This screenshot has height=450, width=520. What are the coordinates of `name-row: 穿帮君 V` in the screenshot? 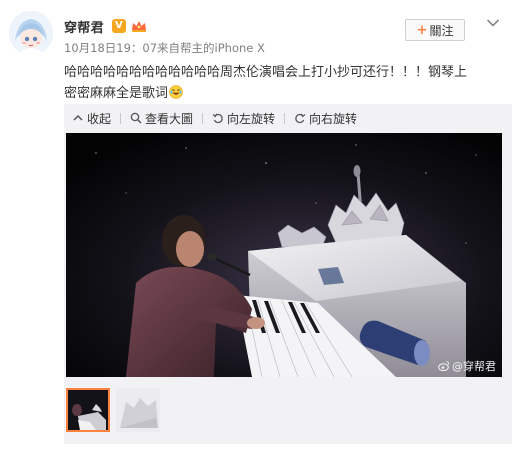 It's located at (106, 26).